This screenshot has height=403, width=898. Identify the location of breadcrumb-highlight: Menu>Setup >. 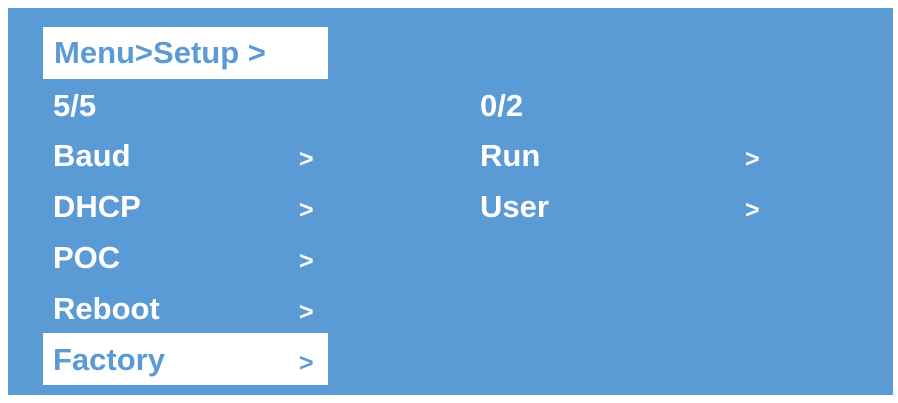
(185, 53).